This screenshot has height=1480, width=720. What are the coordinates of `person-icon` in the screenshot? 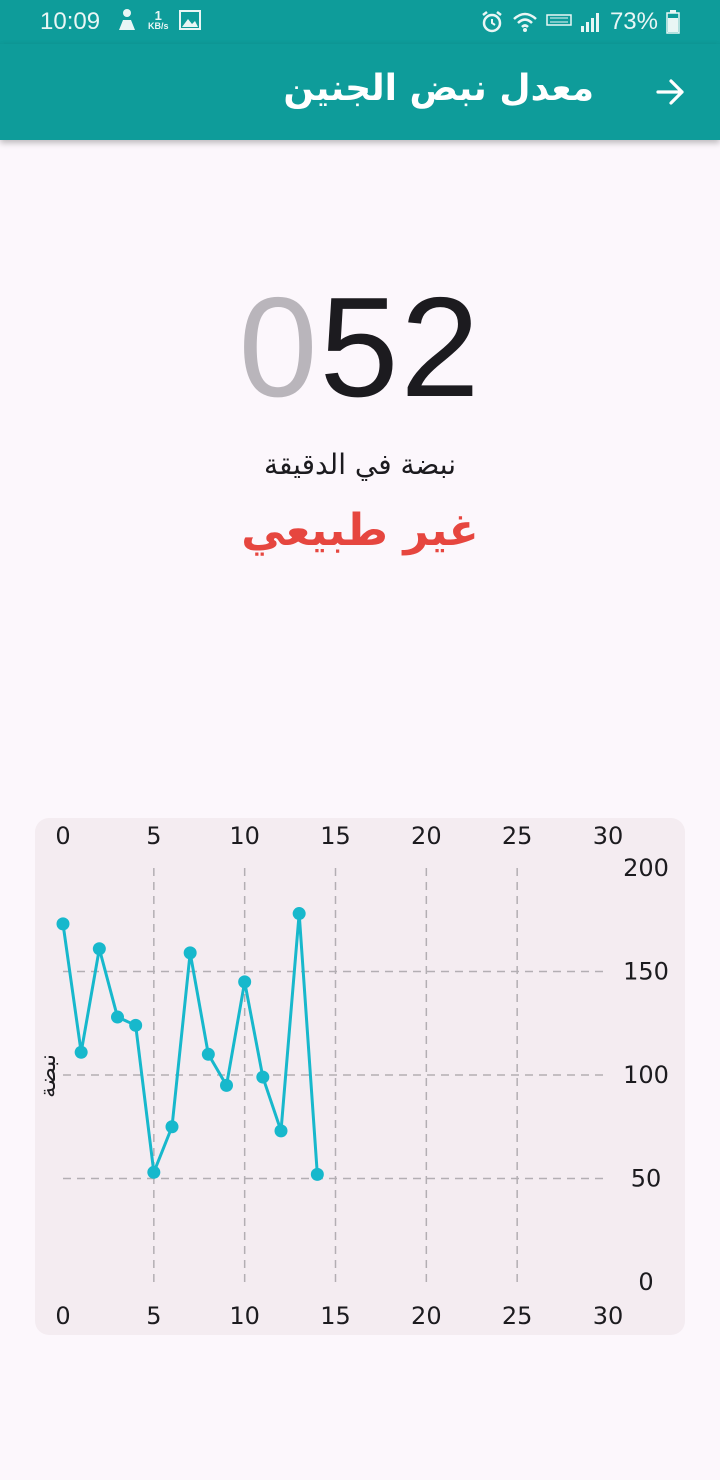 It's located at (127, 19).